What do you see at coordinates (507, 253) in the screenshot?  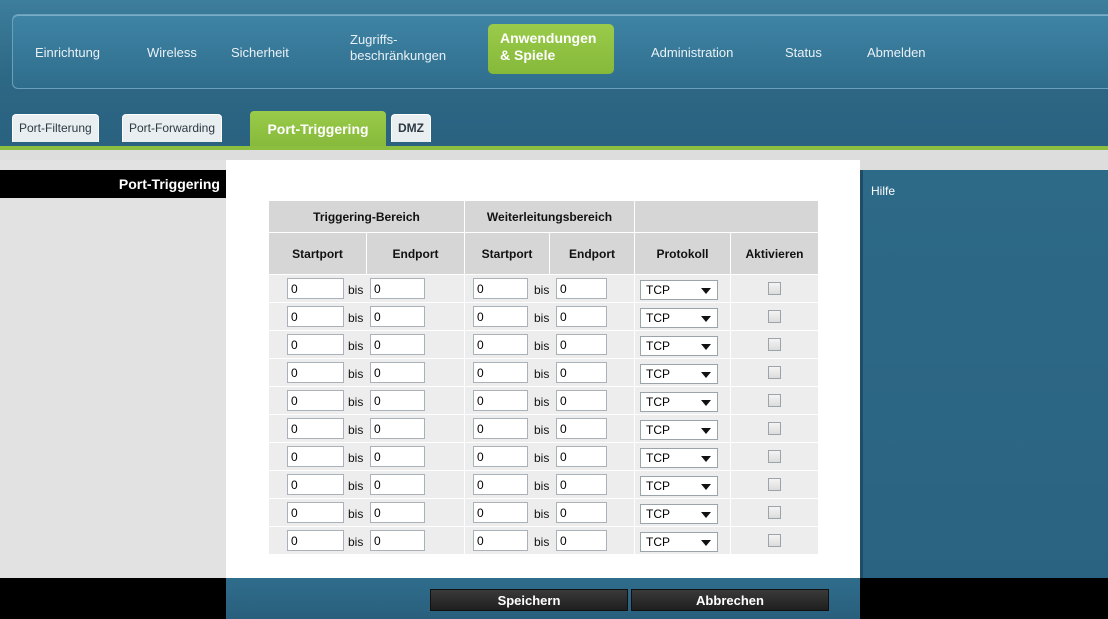 I see `col-header-fwd-start: Startport` at bounding box center [507, 253].